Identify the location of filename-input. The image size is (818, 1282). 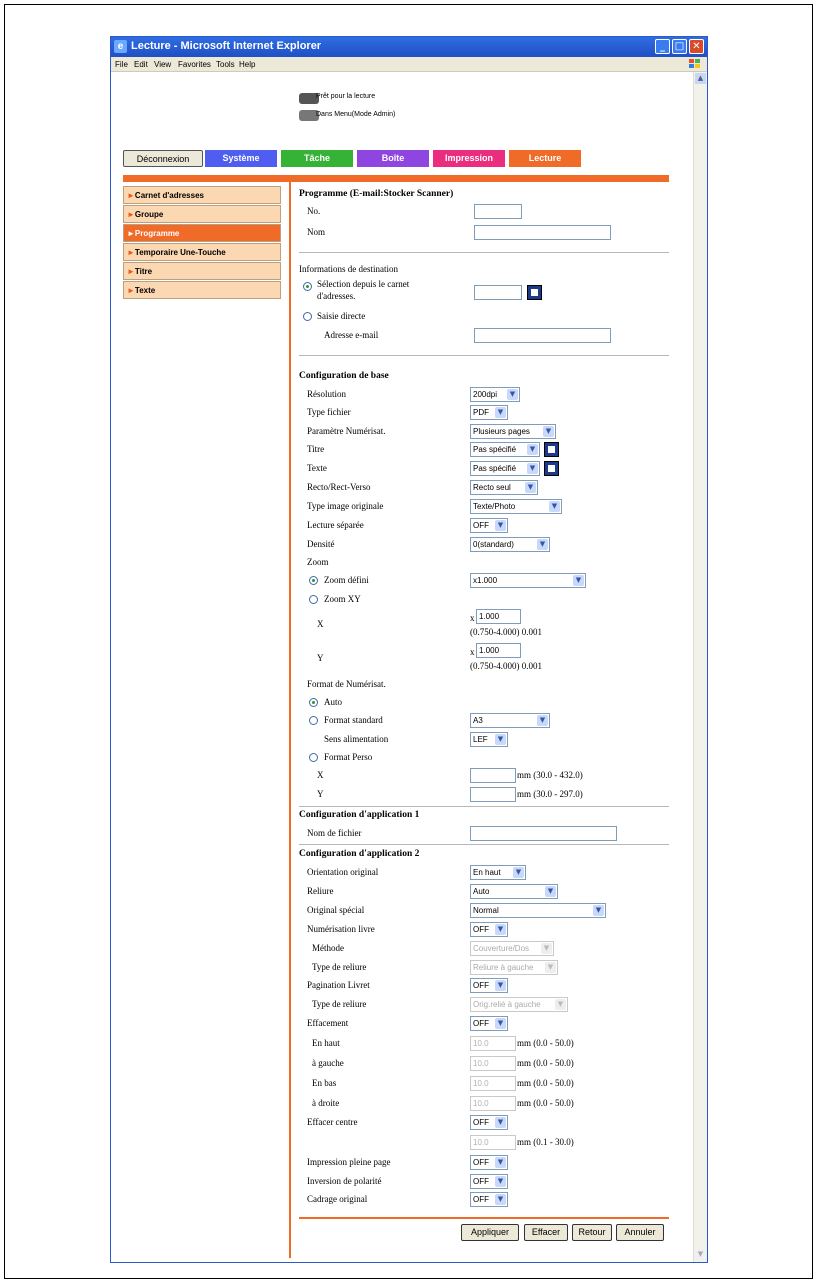
(543, 833).